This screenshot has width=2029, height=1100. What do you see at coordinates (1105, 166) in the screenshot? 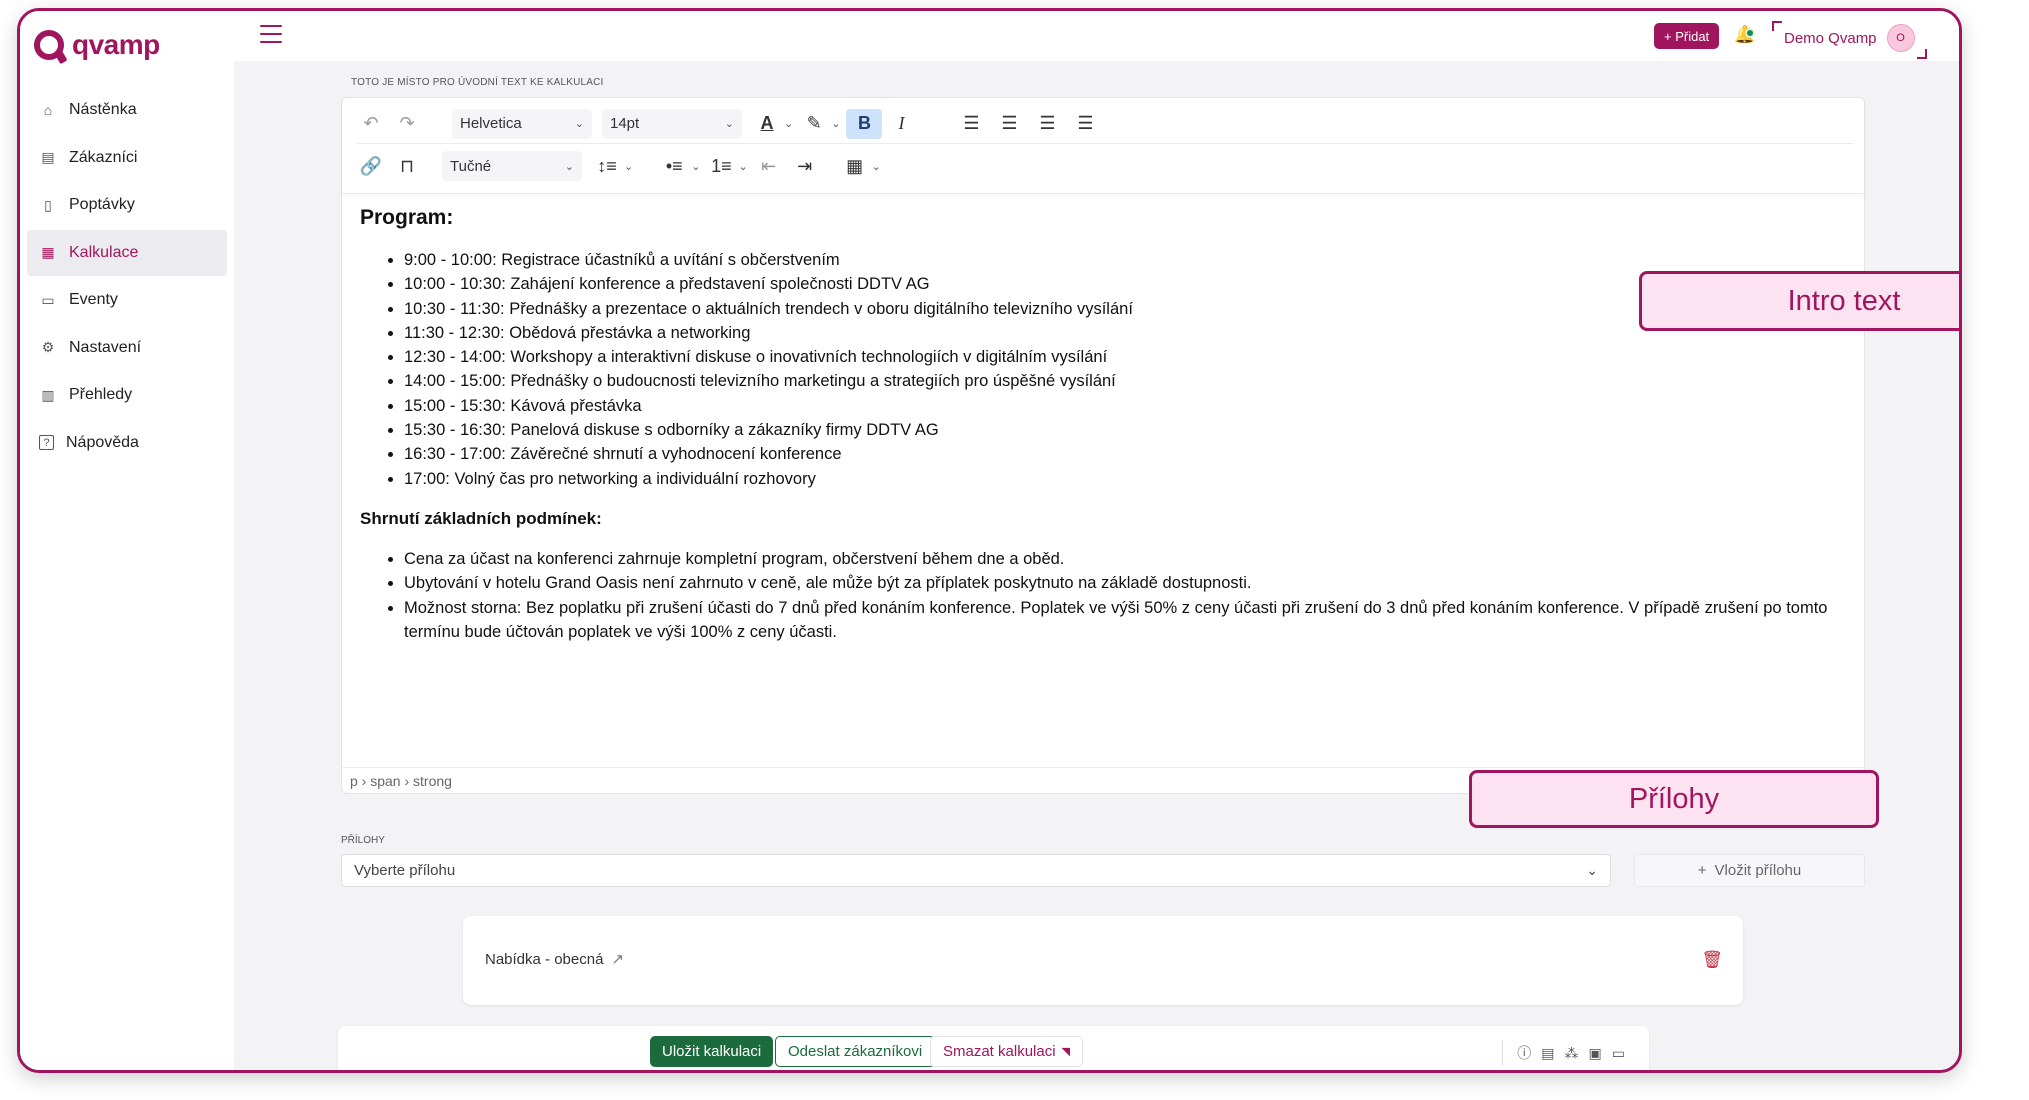
I see `toolbar-row-2: 🔗 ⊓ Tučné ⌄ ↕≡ ⌄ •≡ ⌄ 1≡ ⌄ ⇤ ⇥ ▦ ⌄` at bounding box center [1105, 166].